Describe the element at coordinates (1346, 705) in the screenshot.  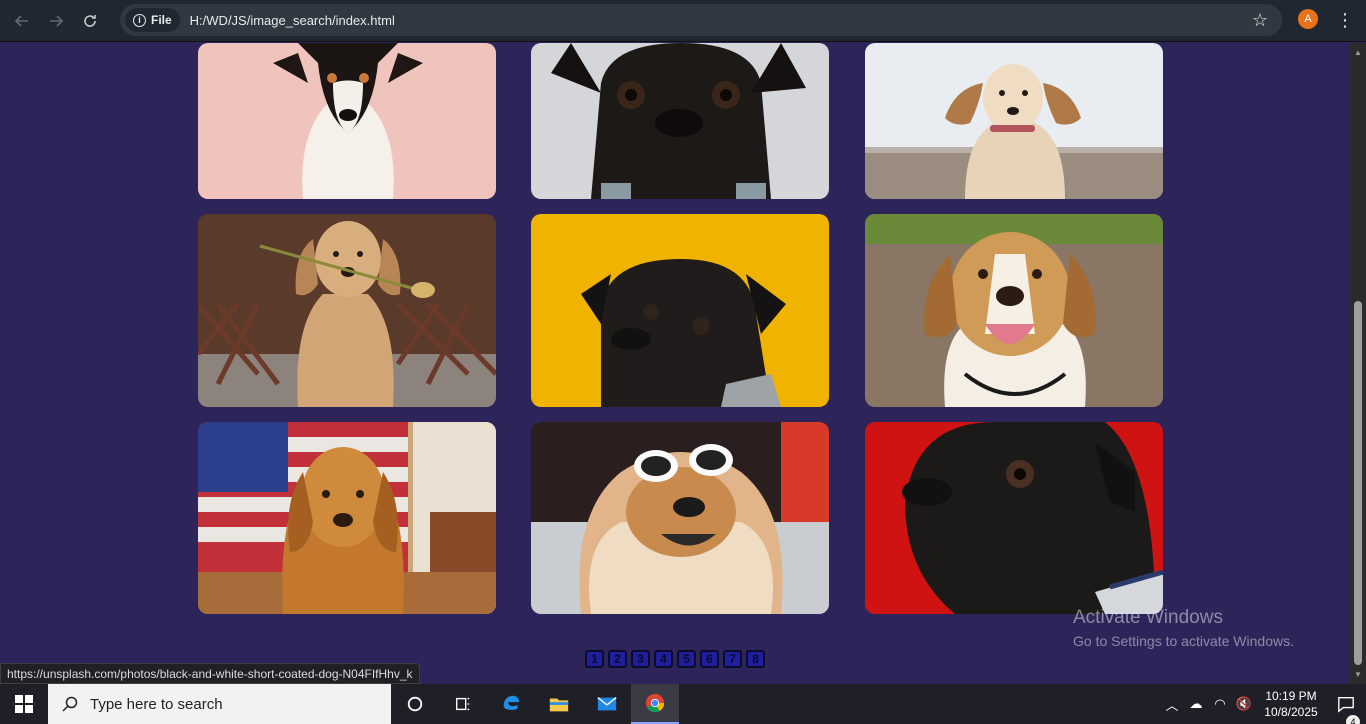
I see `notification-icon` at that location.